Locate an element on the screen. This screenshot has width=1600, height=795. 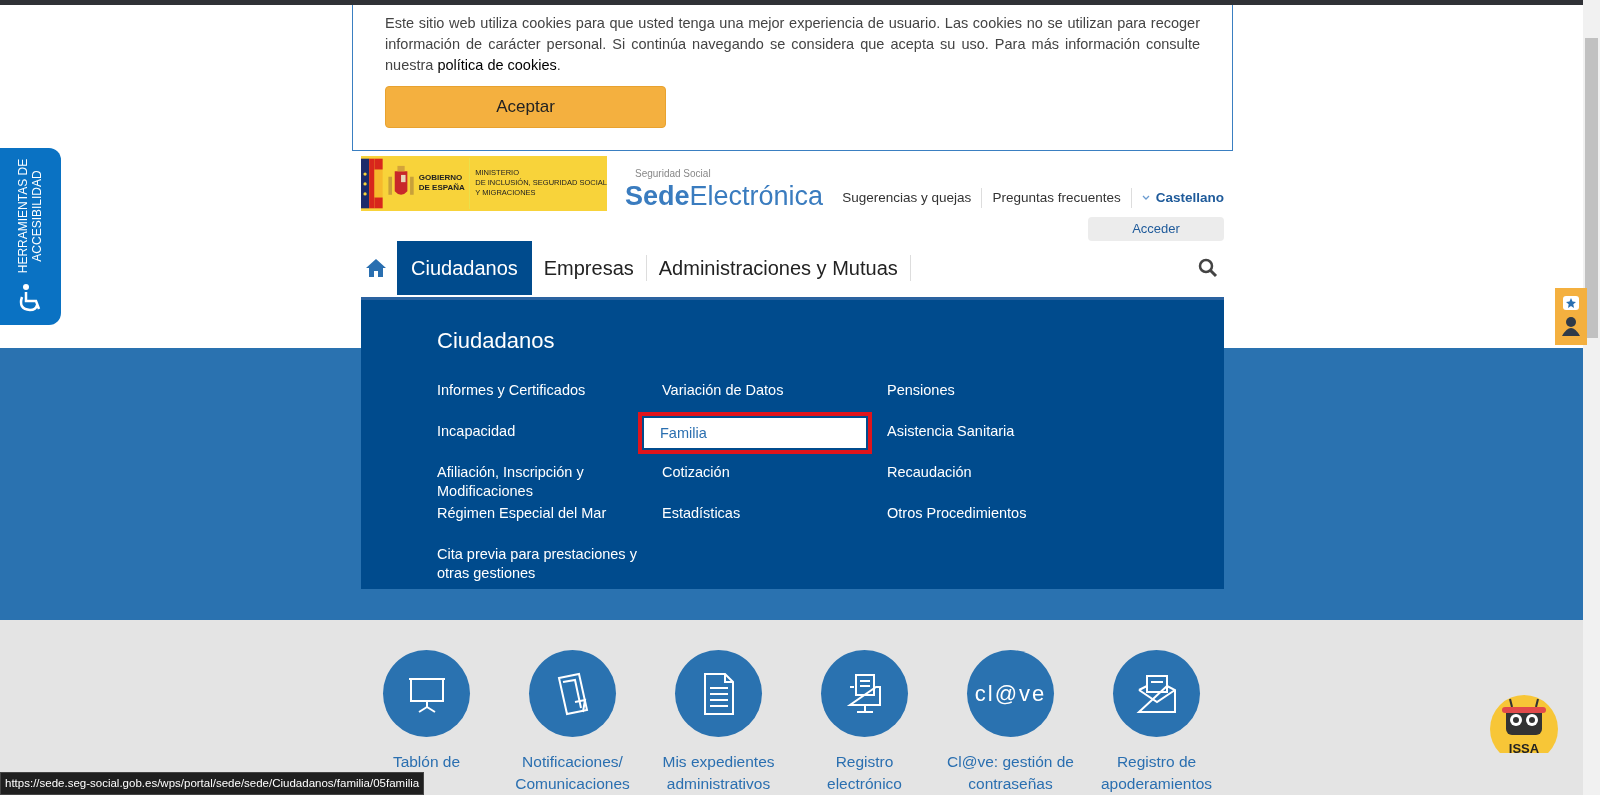
nav-tab: Empresas is located at coordinates (589, 267).